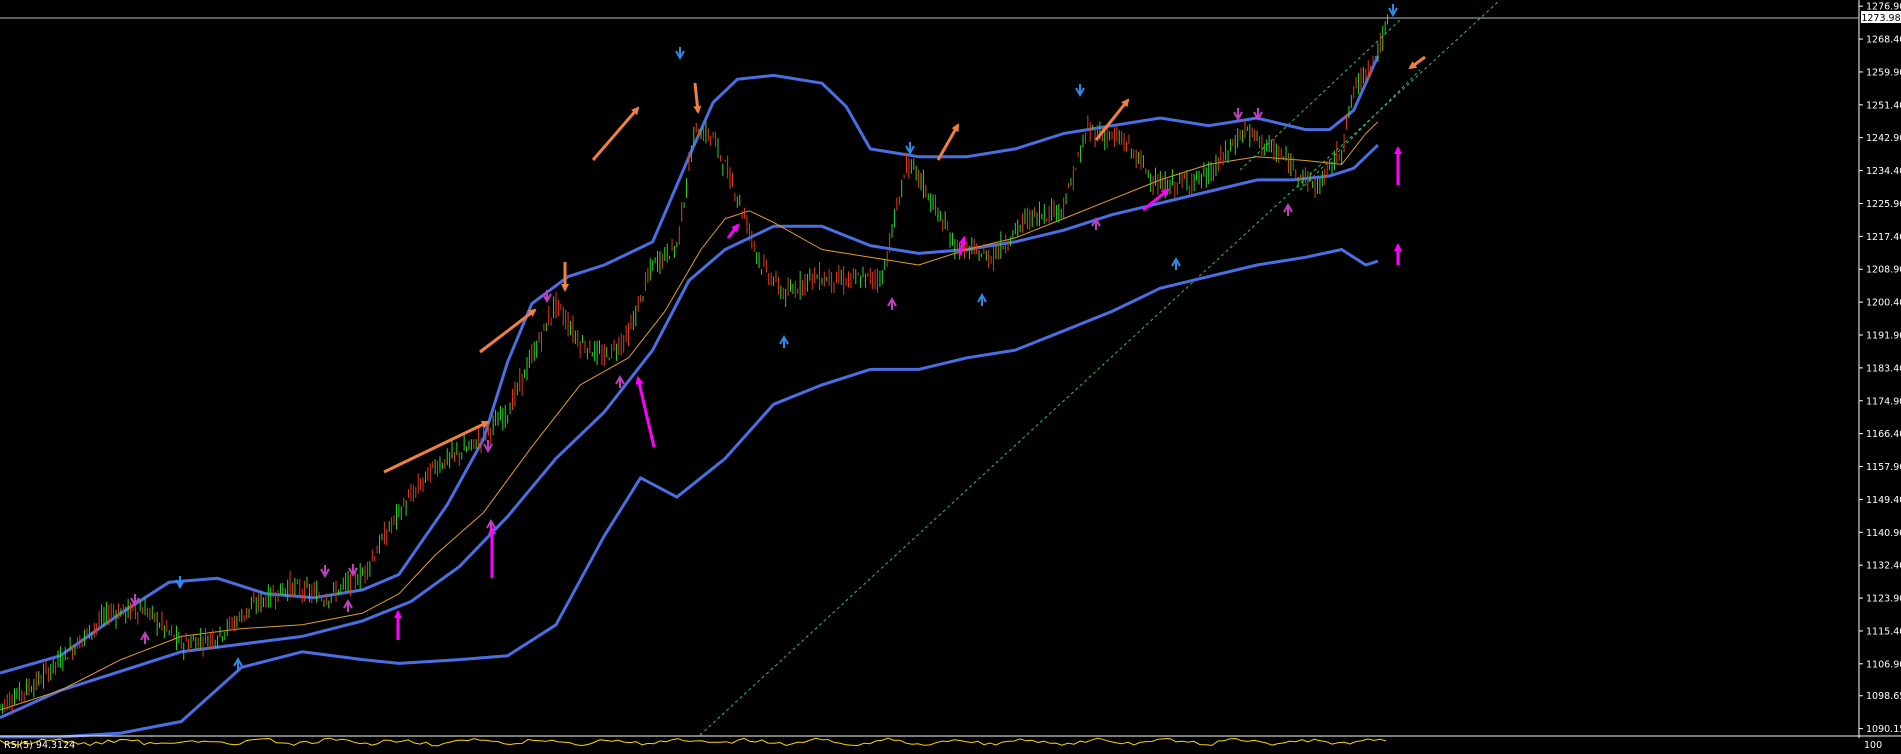 This screenshot has width=1901, height=754. What do you see at coordinates (1883, 664) in the screenshot?
I see `y-tick-label: 1106.90` at bounding box center [1883, 664].